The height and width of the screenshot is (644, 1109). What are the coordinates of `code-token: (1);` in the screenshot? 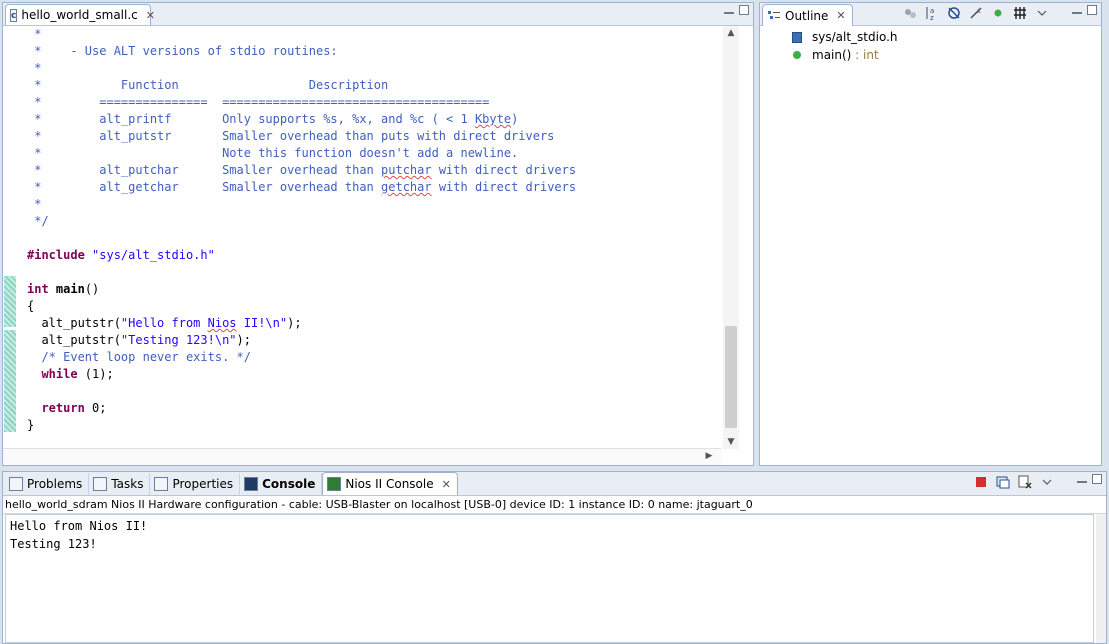 It's located at (95, 374).